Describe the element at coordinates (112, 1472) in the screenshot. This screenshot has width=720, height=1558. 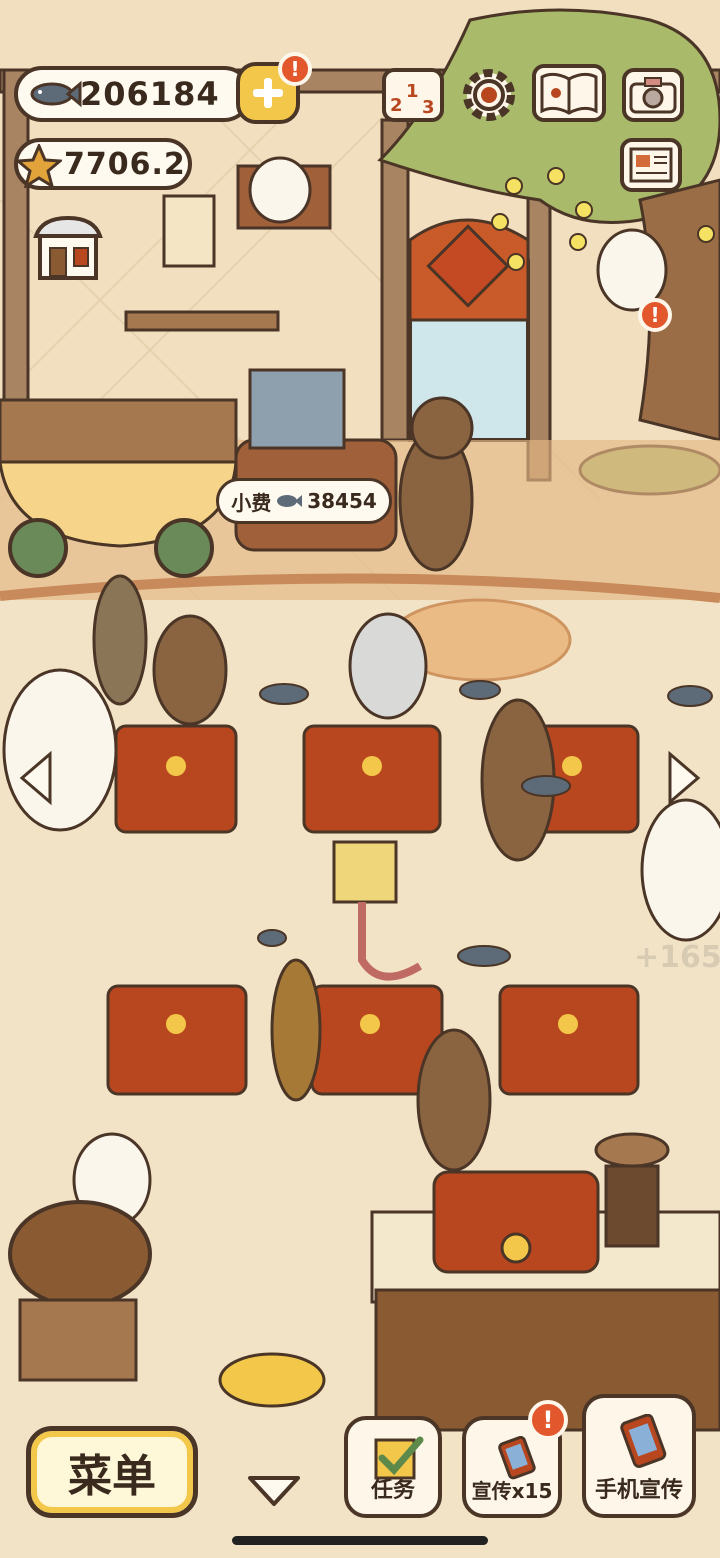
I see `menu-button: 菜单` at that location.